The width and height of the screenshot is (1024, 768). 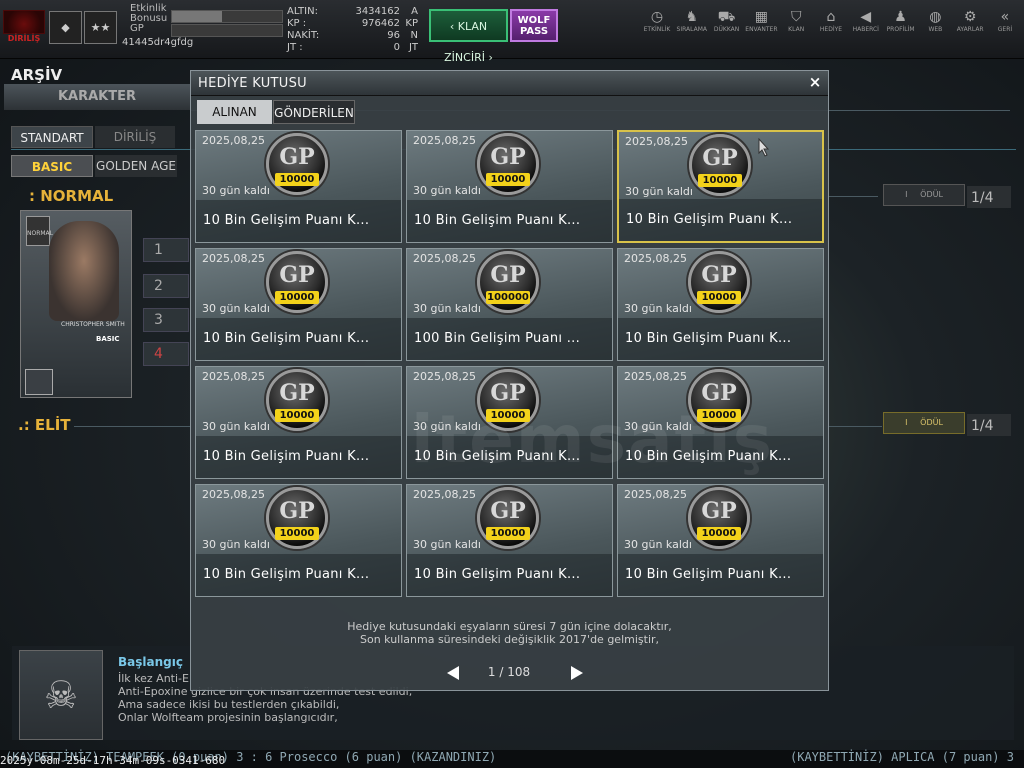 What do you see at coordinates (52, 137) in the screenshot?
I see `tab-standart: STANDART` at bounding box center [52, 137].